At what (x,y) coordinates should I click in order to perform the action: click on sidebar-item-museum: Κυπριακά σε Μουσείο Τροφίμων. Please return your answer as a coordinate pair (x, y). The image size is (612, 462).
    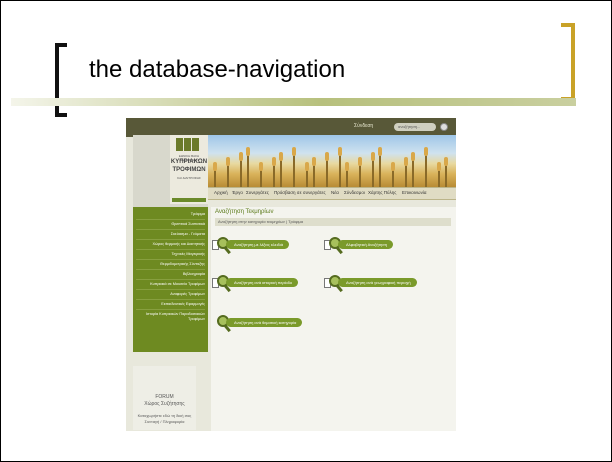
    Looking at the image, I should click on (177, 284).